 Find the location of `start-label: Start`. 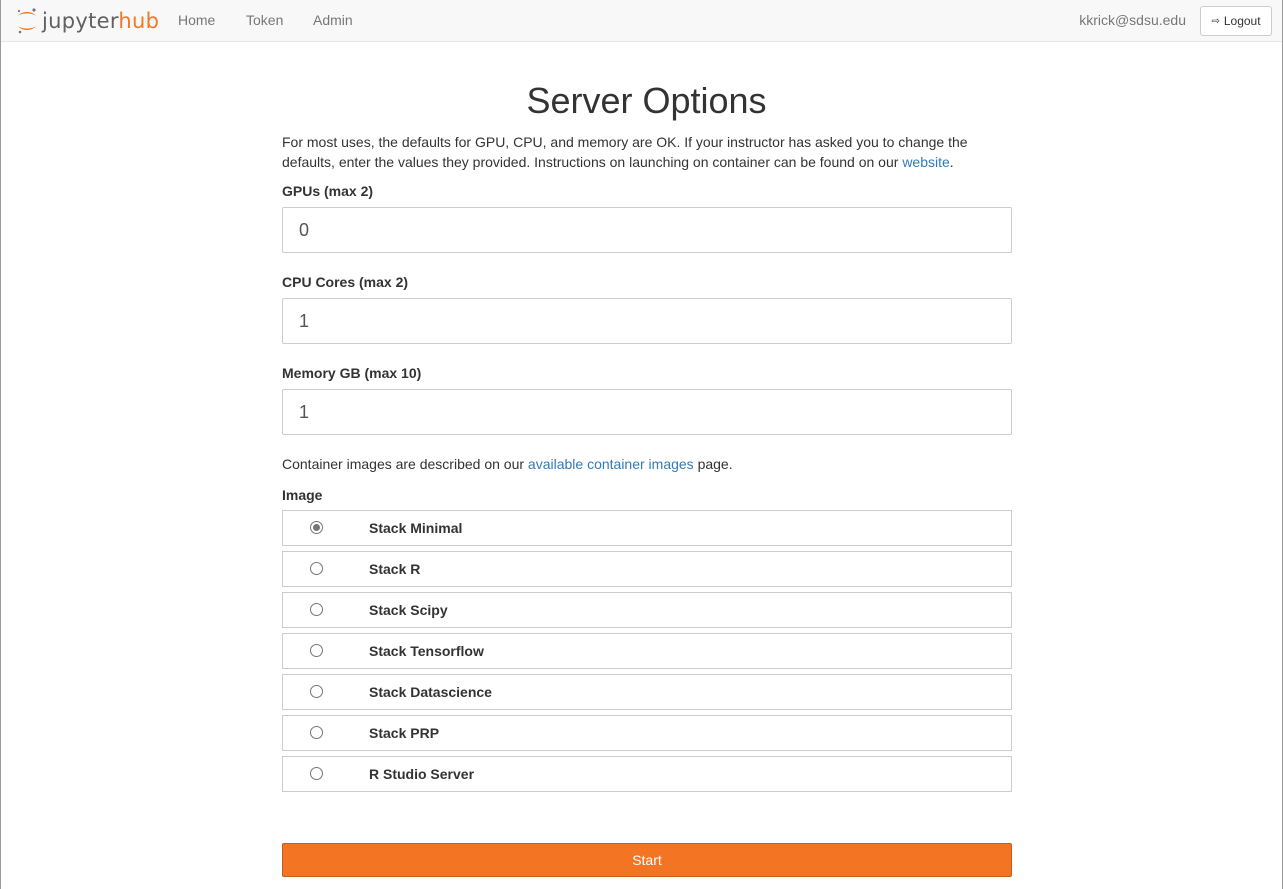

start-label: Start is located at coordinates (647, 860).